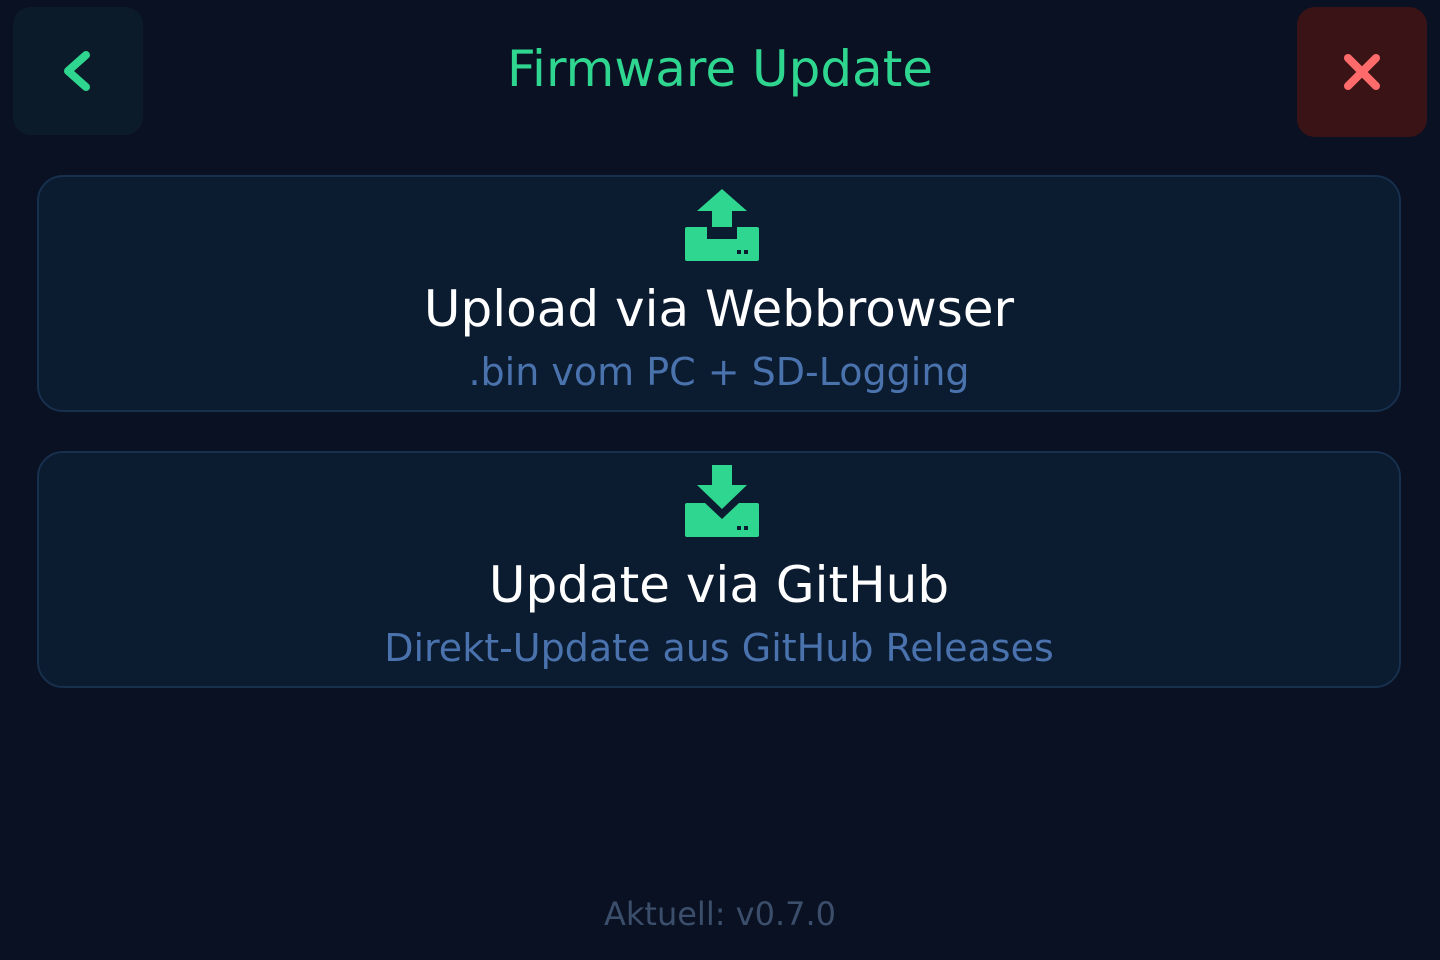 The width and height of the screenshot is (1440, 960). What do you see at coordinates (720, 914) in the screenshot?
I see `version-label: Aktuell: v0.7.0` at bounding box center [720, 914].